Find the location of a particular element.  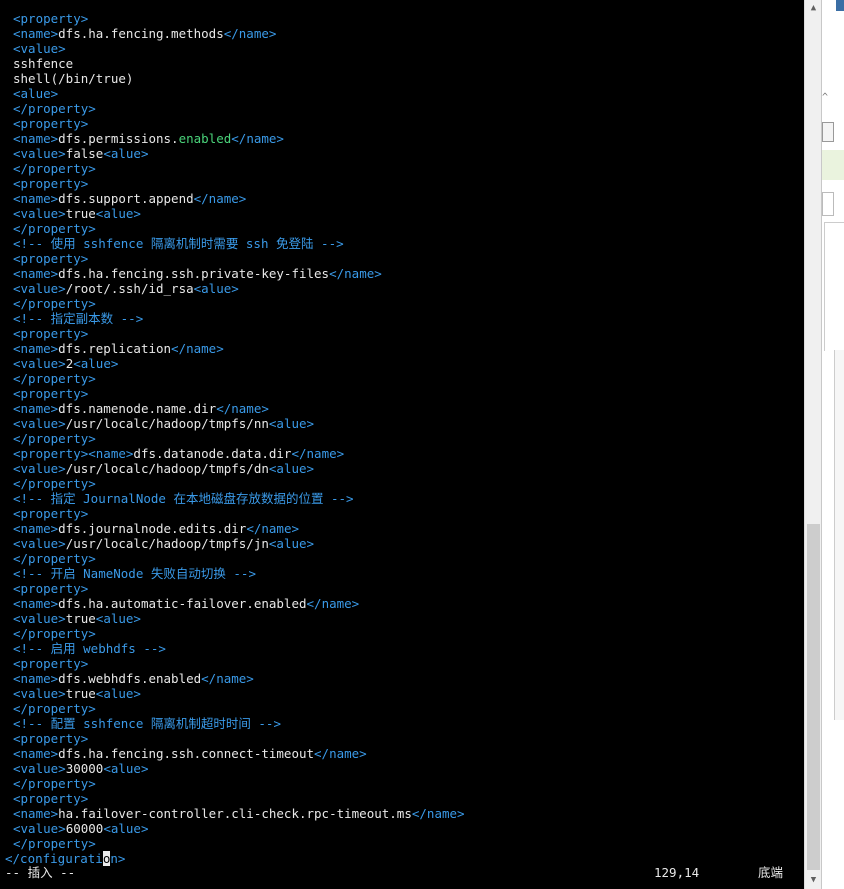

code-token: <!-- 指定 JournalNode 在本地磁盘存放数据的位置 --> is located at coordinates (183, 498).